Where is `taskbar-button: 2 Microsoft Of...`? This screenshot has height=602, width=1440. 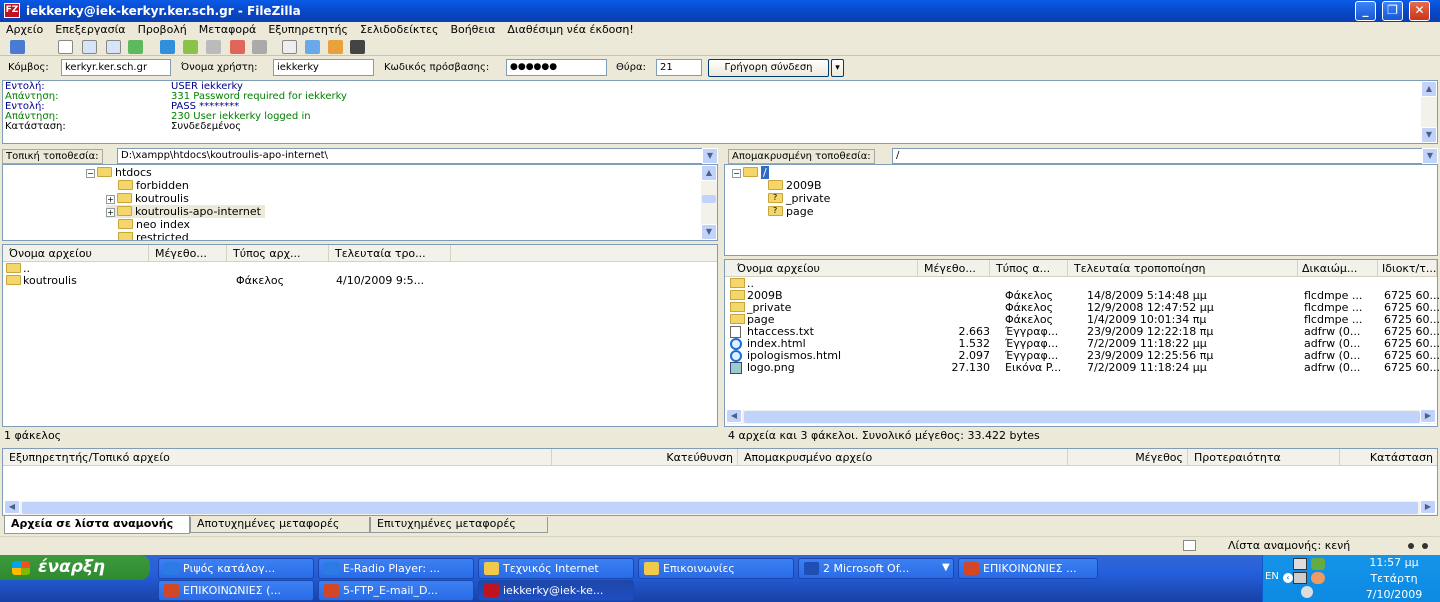
taskbar-button: 2 Microsoft Of... is located at coordinates (876, 568).